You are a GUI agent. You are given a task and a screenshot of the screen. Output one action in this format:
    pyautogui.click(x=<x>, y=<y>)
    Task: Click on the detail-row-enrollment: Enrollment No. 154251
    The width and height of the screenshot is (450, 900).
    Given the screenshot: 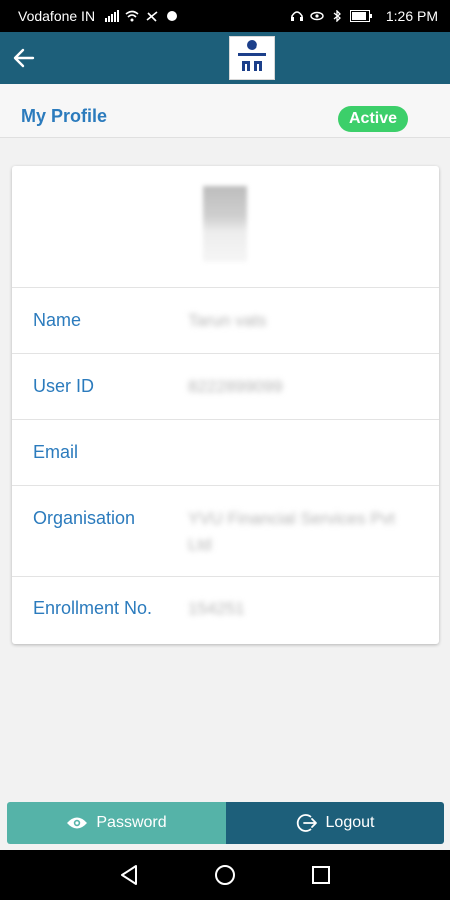 What is the action you would take?
    pyautogui.click(x=225, y=610)
    